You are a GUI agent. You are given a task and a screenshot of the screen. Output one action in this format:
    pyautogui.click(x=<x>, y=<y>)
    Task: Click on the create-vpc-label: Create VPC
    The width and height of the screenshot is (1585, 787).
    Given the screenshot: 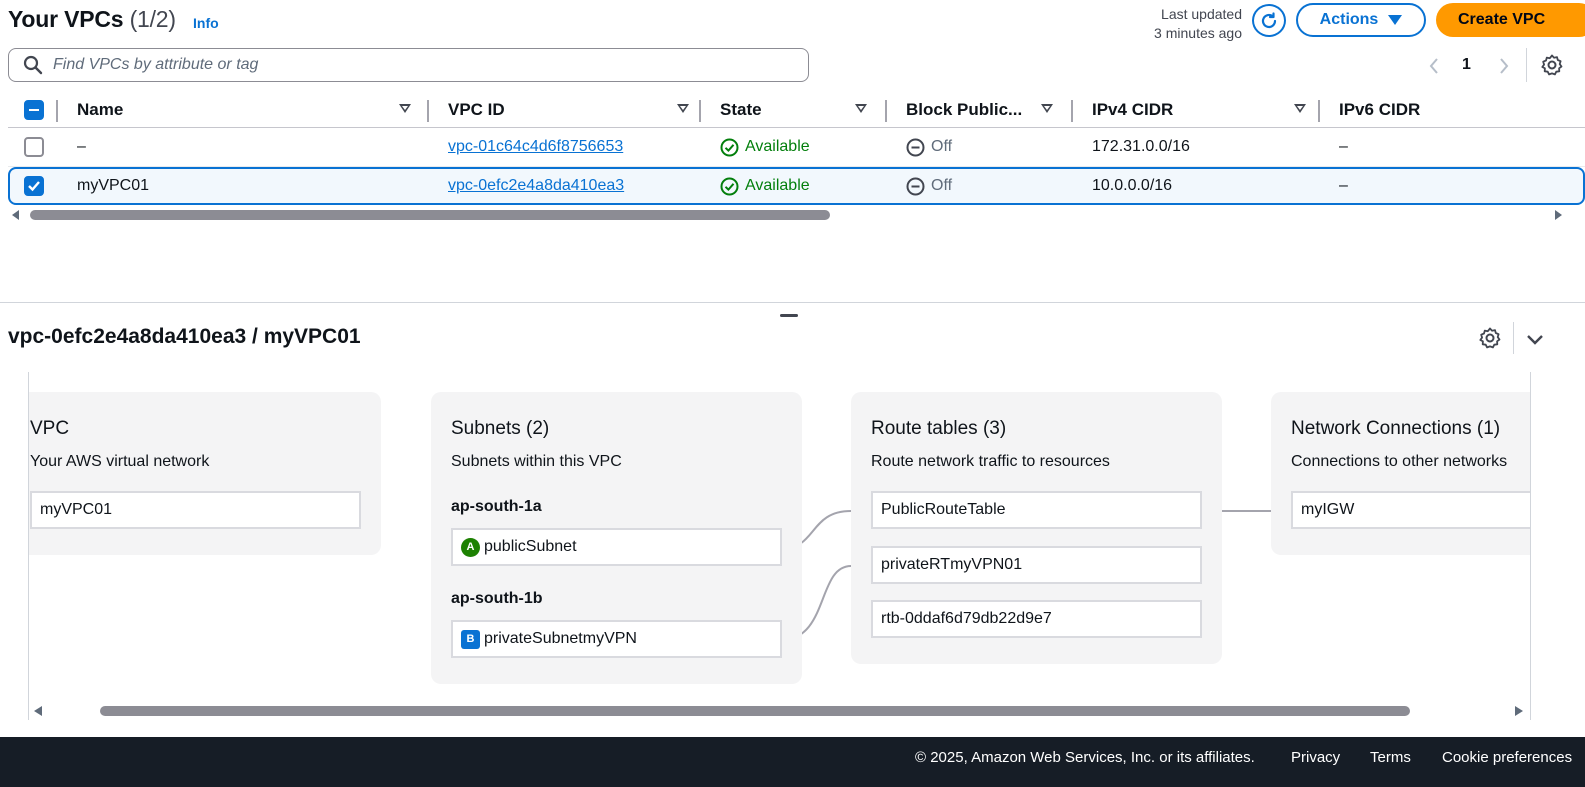 What is the action you would take?
    pyautogui.click(x=1502, y=19)
    